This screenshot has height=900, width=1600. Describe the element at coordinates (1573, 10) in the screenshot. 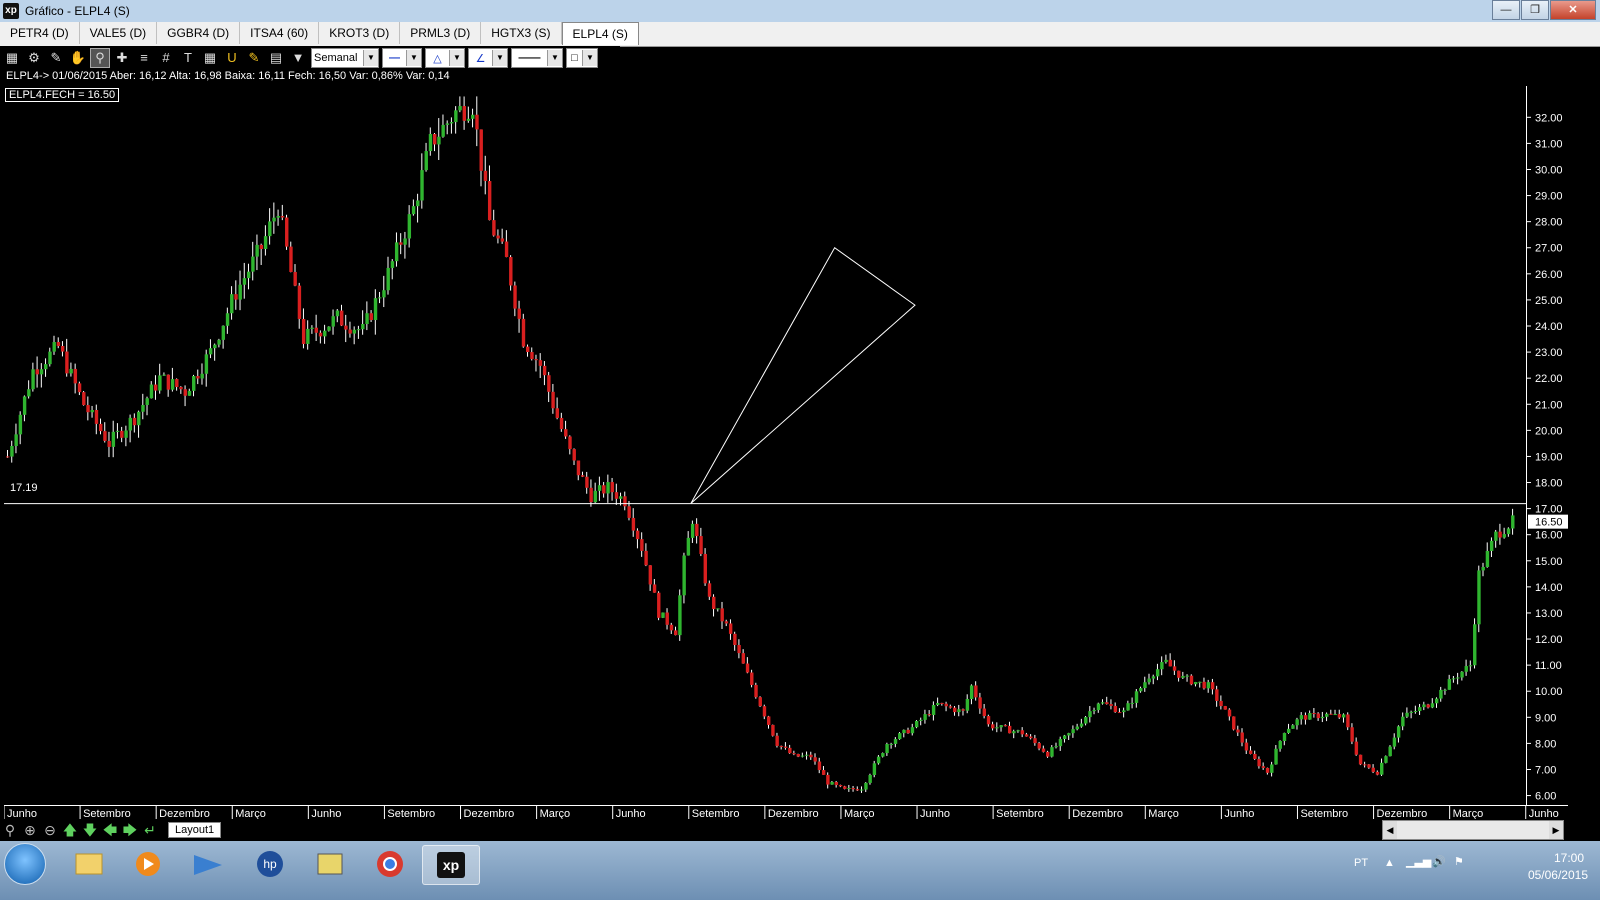

I see `close-button: ✕` at that location.